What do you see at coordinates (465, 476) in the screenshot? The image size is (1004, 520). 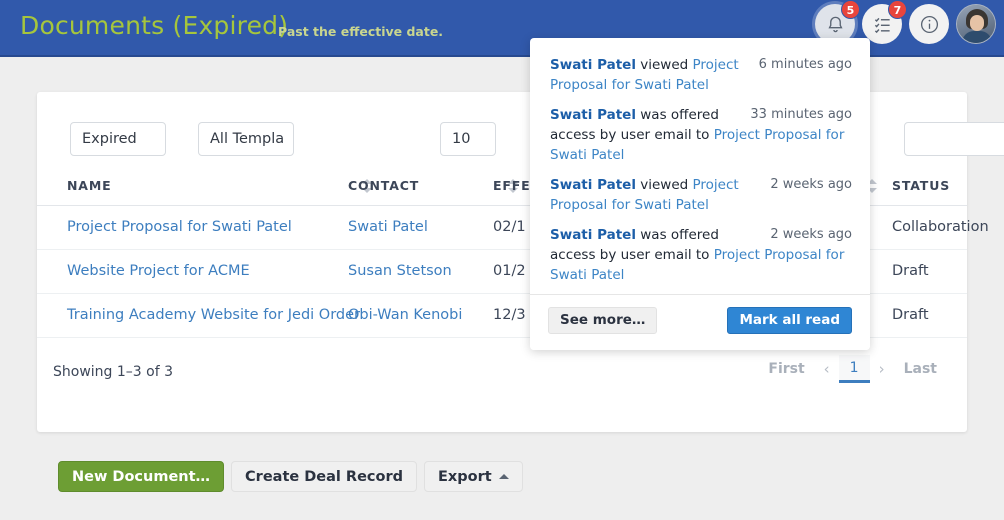 I see `export-button-label: Export` at bounding box center [465, 476].